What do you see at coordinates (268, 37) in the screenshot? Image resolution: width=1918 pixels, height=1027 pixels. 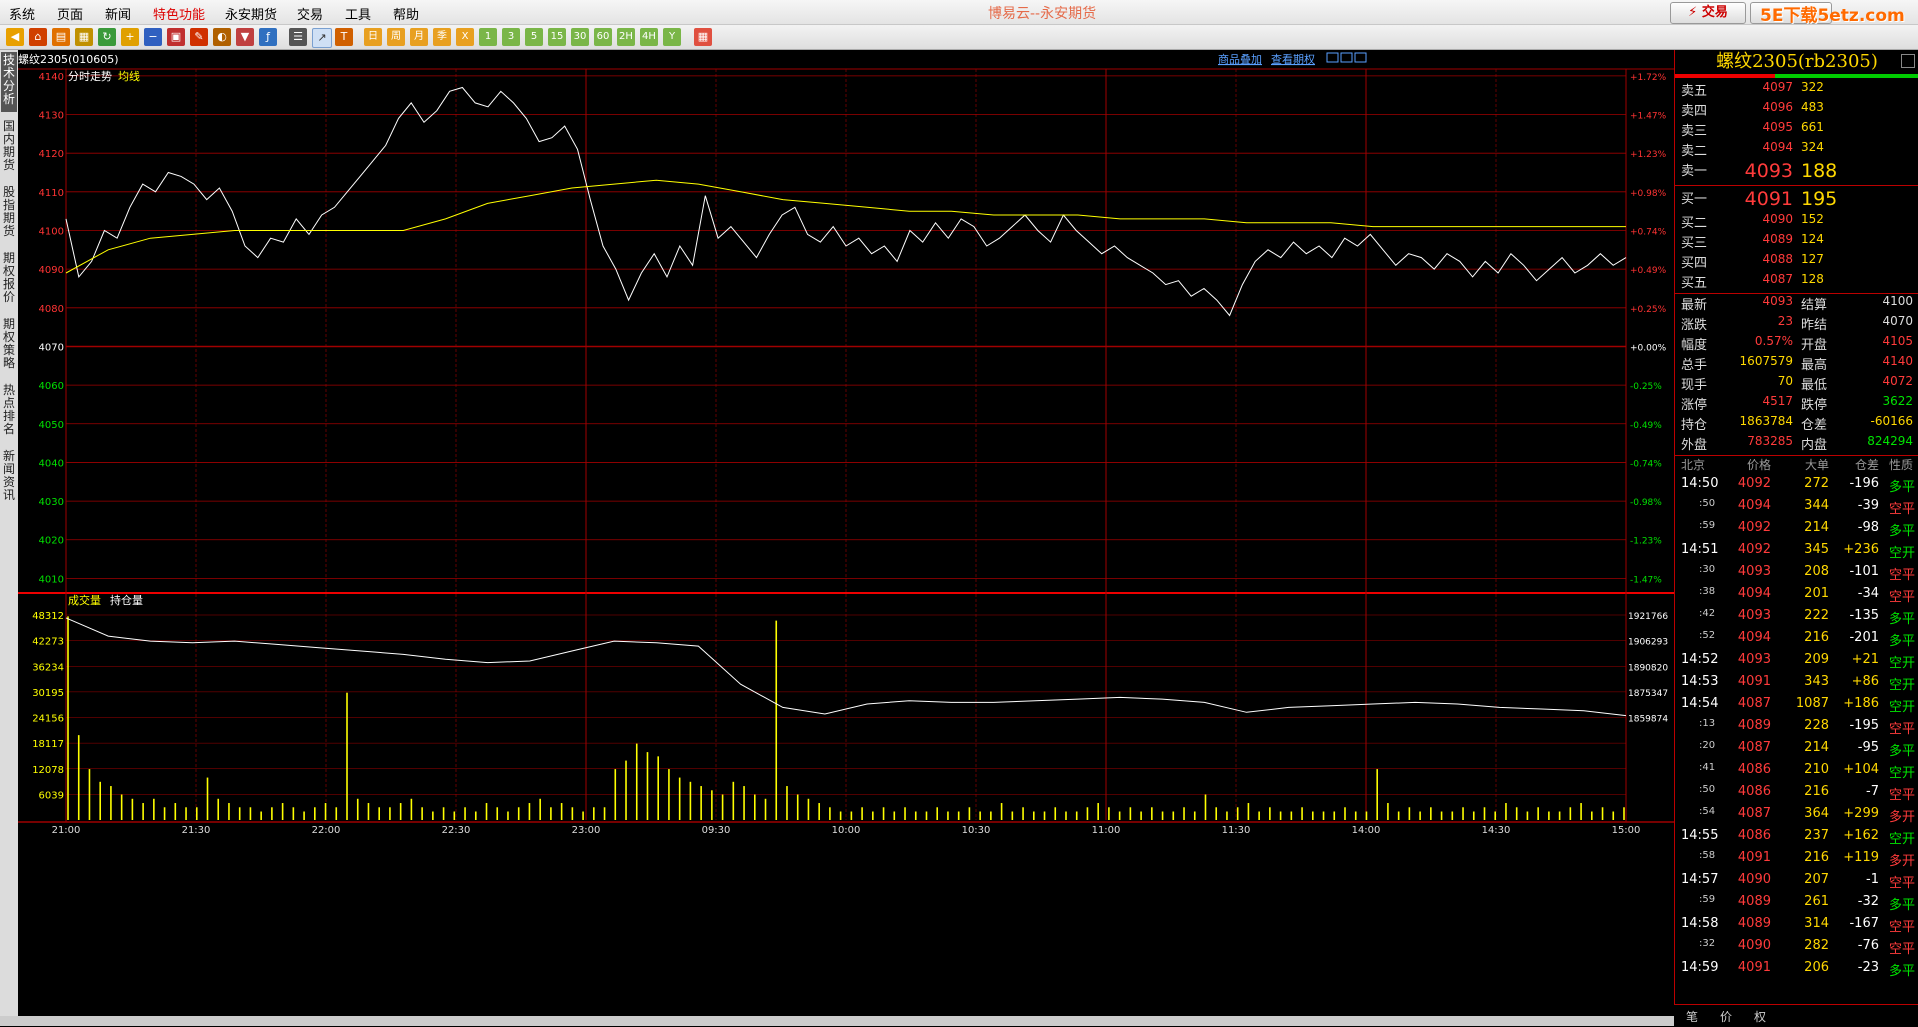 I see `indicator-icon: ƒ` at bounding box center [268, 37].